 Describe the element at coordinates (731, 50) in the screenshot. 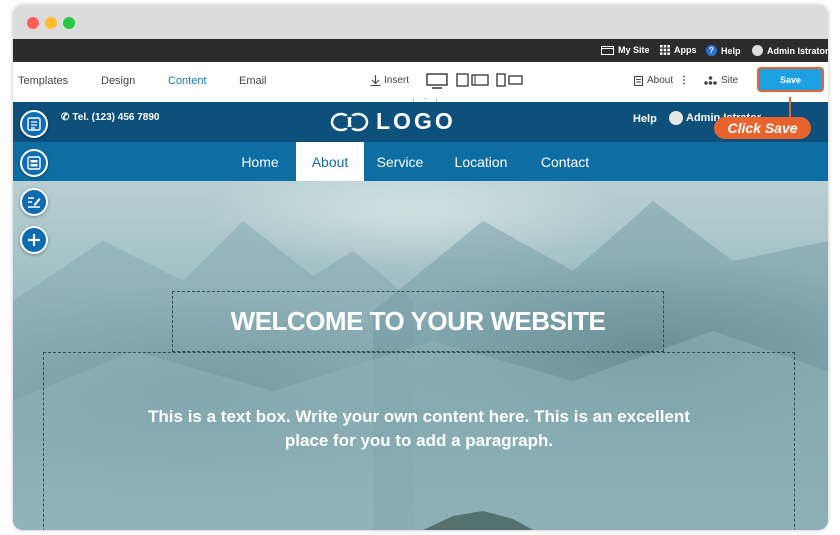

I see `help-label: Help` at that location.